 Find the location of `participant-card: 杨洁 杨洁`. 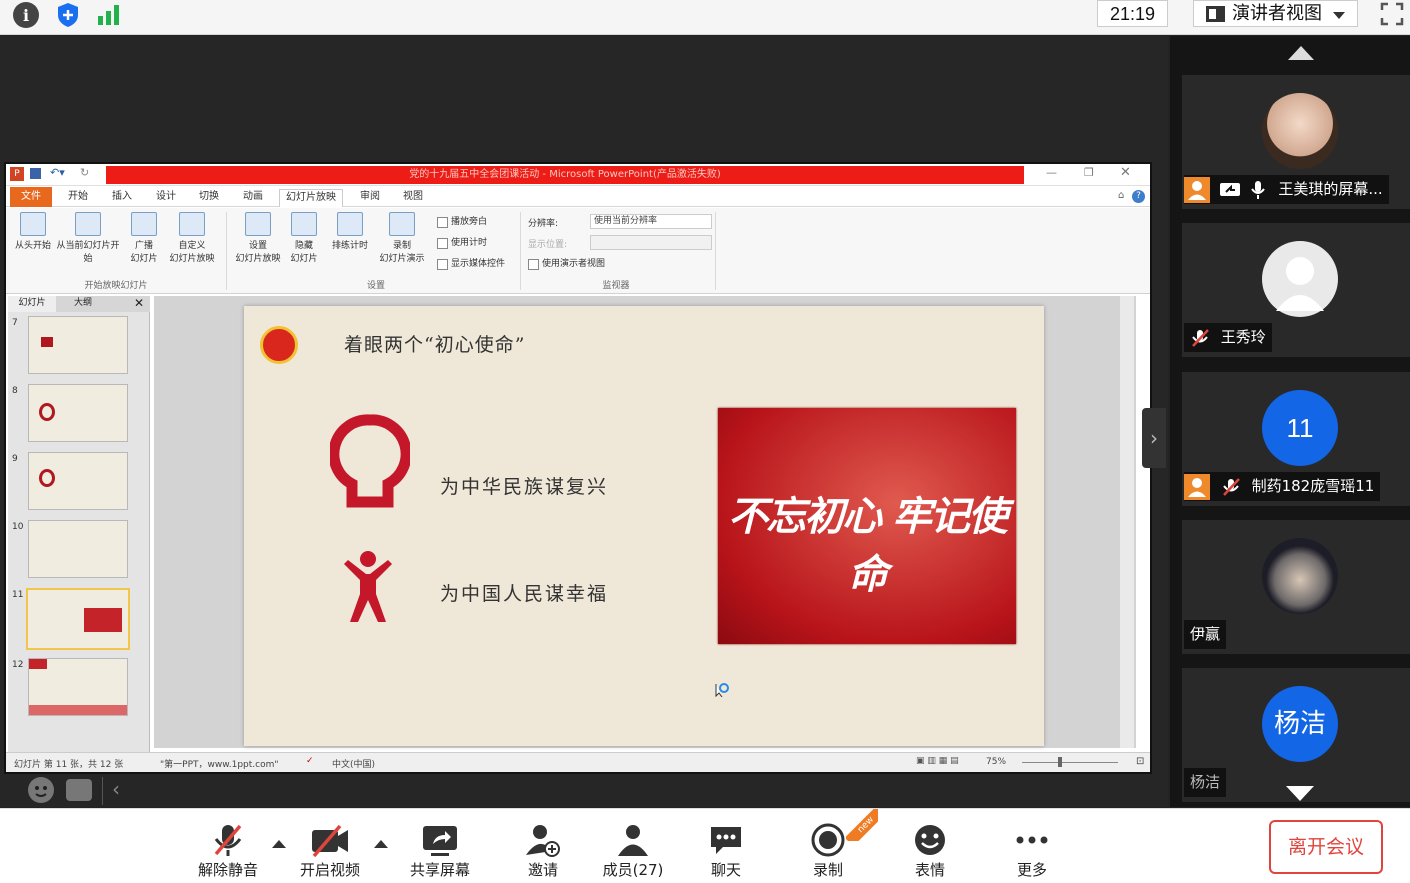

participant-card: 杨洁 杨洁 is located at coordinates (1296, 735).